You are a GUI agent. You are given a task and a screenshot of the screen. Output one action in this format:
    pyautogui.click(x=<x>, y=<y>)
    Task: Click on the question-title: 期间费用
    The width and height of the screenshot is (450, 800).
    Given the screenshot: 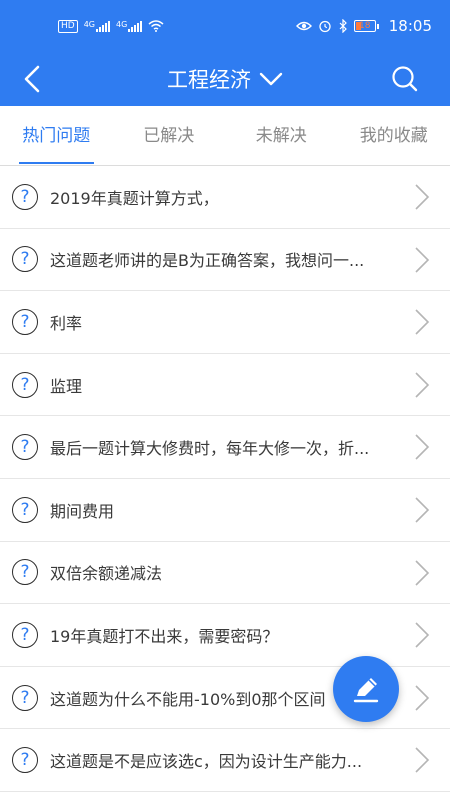 What is the action you would take?
    pyautogui.click(x=82, y=511)
    